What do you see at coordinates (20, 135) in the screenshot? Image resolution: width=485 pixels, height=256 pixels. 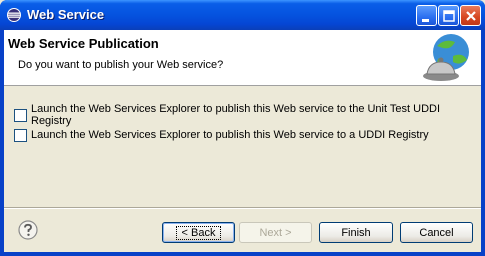 I see `checkbox-uddi-registry` at bounding box center [20, 135].